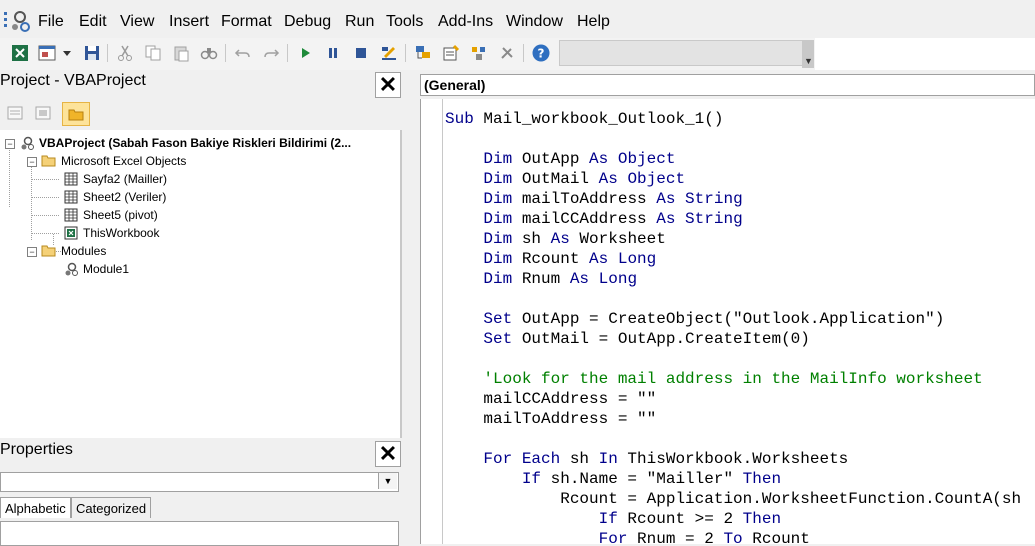 This screenshot has height=546, width=1035. What do you see at coordinates (565, 179) in the screenshot?
I see `code-line: Dim OutMail As Object` at bounding box center [565, 179].